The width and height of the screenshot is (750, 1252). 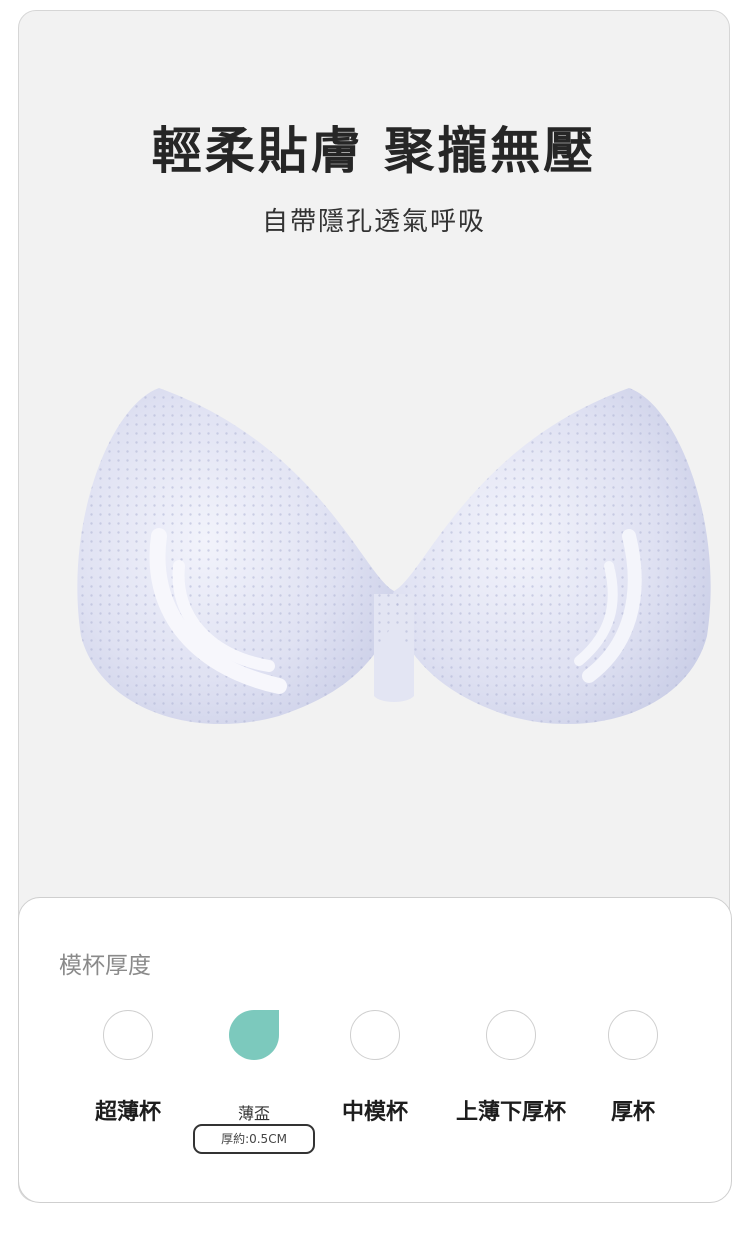 I want to click on option-medium: 中模杯, so click(x=375, y=1068).